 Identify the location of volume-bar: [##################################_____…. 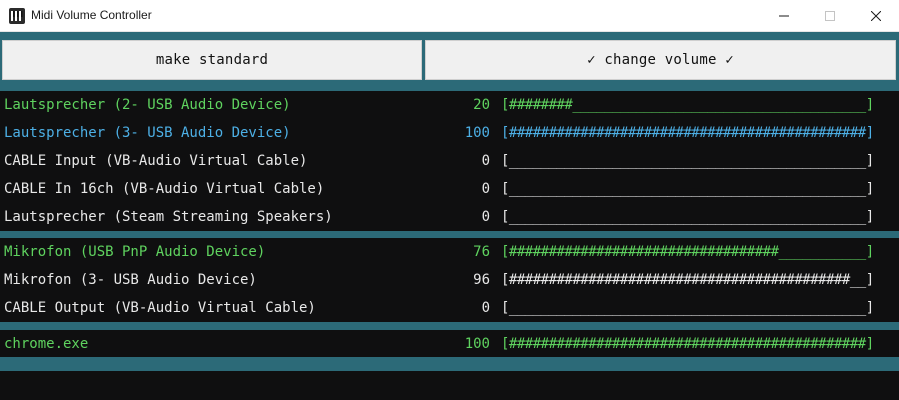
(687, 252).